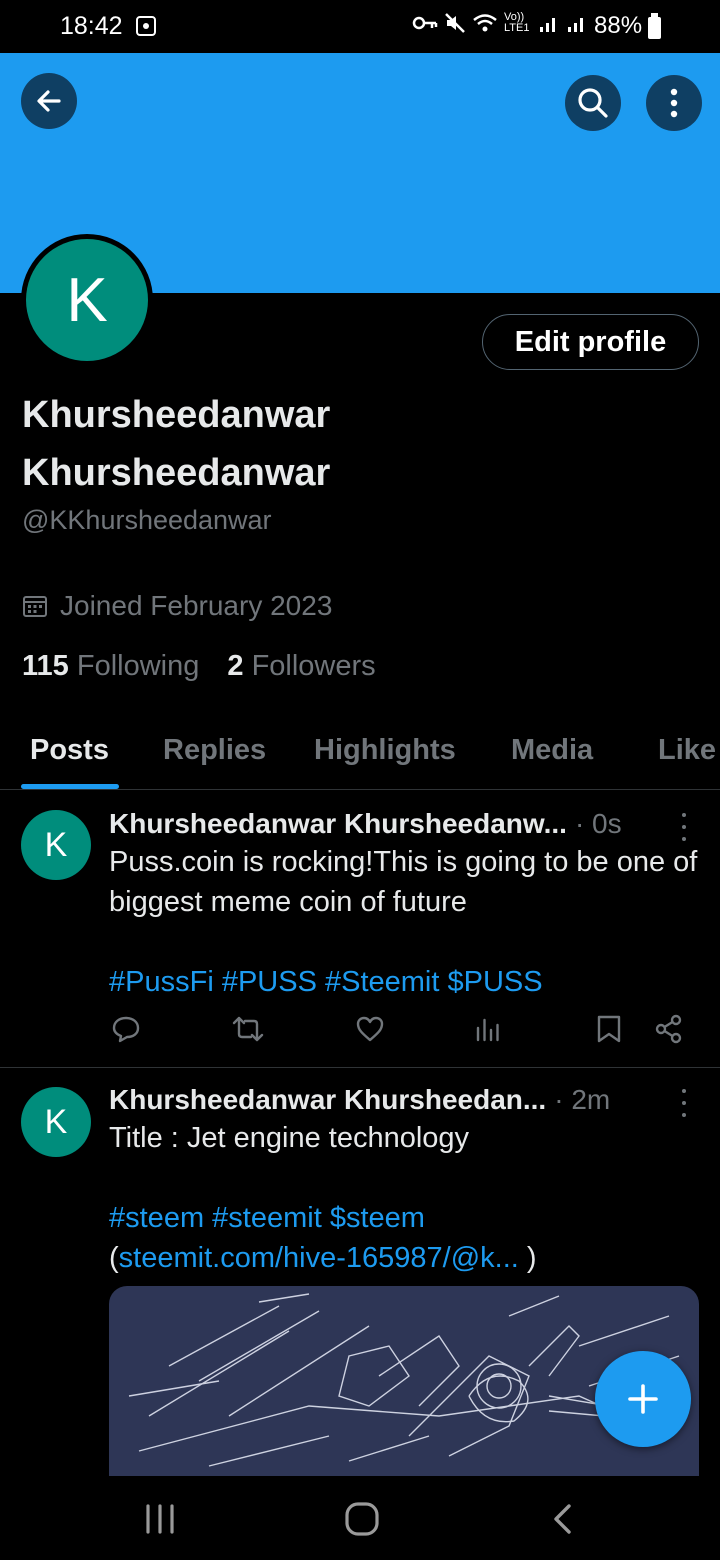  I want to click on plus-icon, so click(643, 1399).